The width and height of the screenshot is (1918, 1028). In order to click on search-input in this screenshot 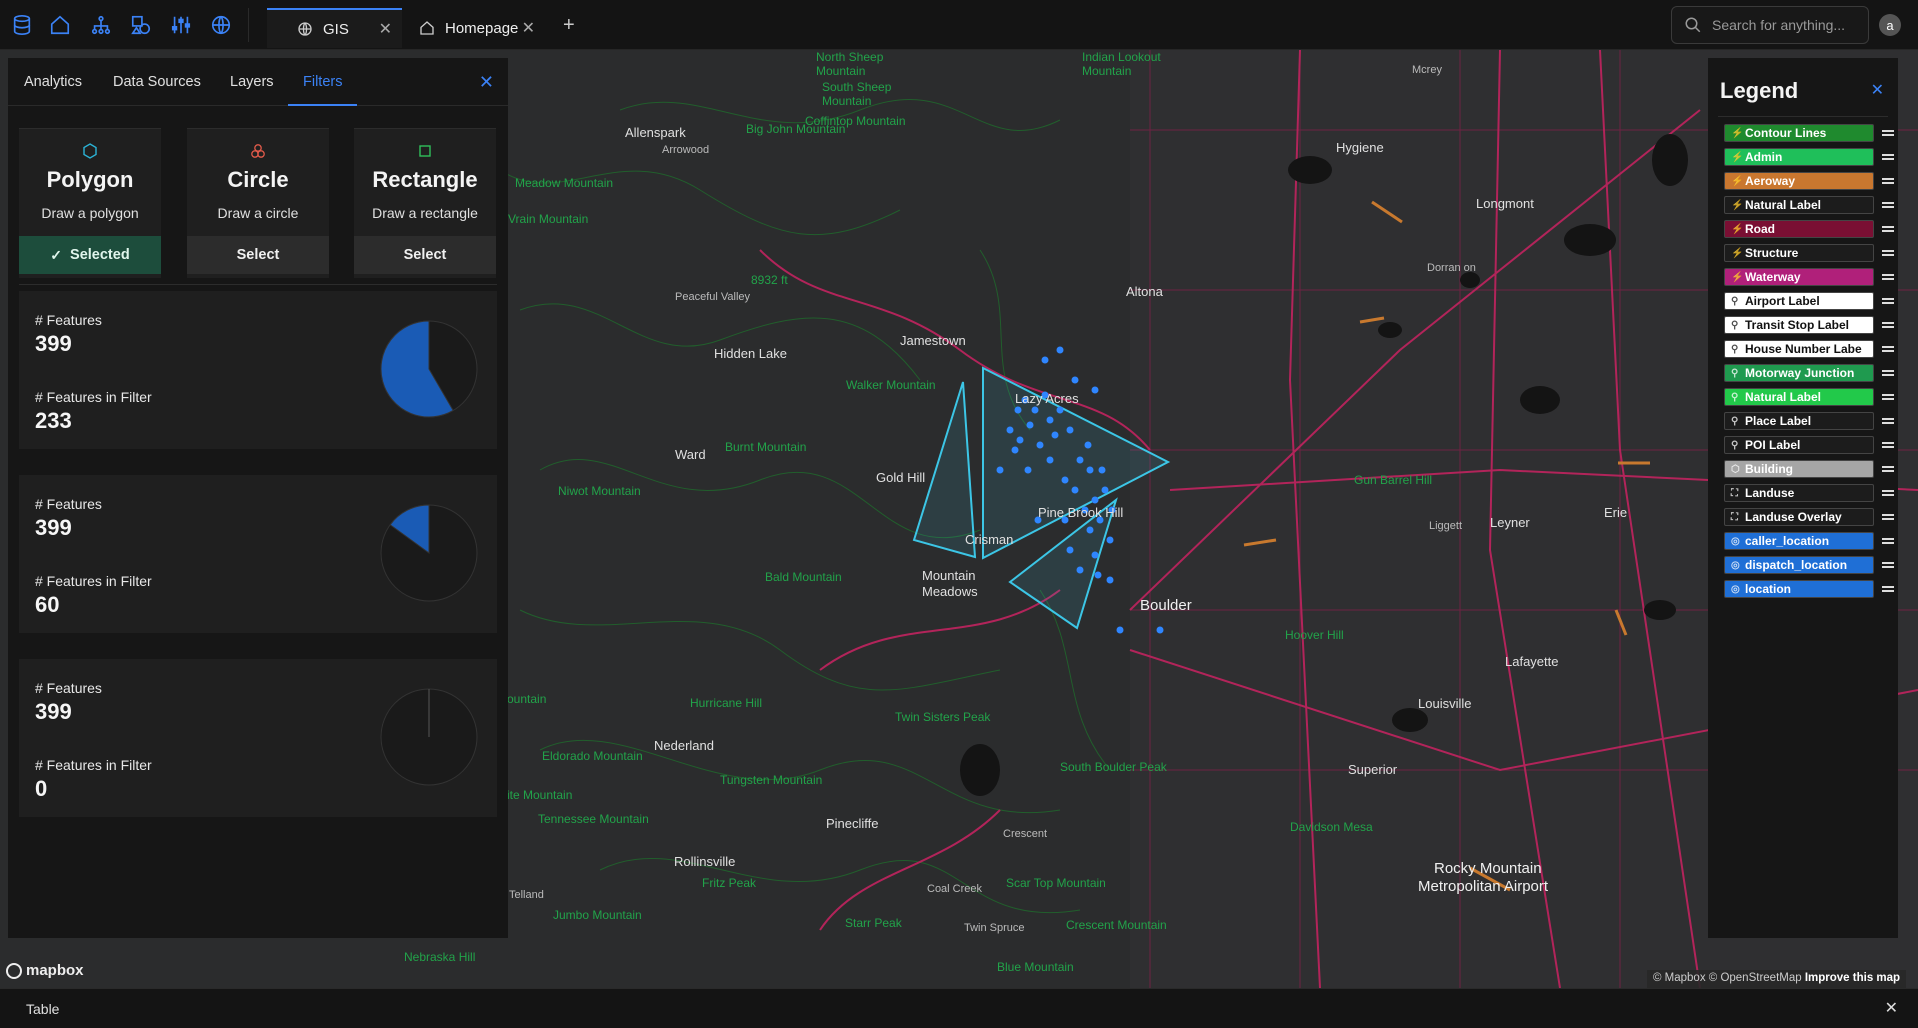, I will do `click(1787, 25)`.